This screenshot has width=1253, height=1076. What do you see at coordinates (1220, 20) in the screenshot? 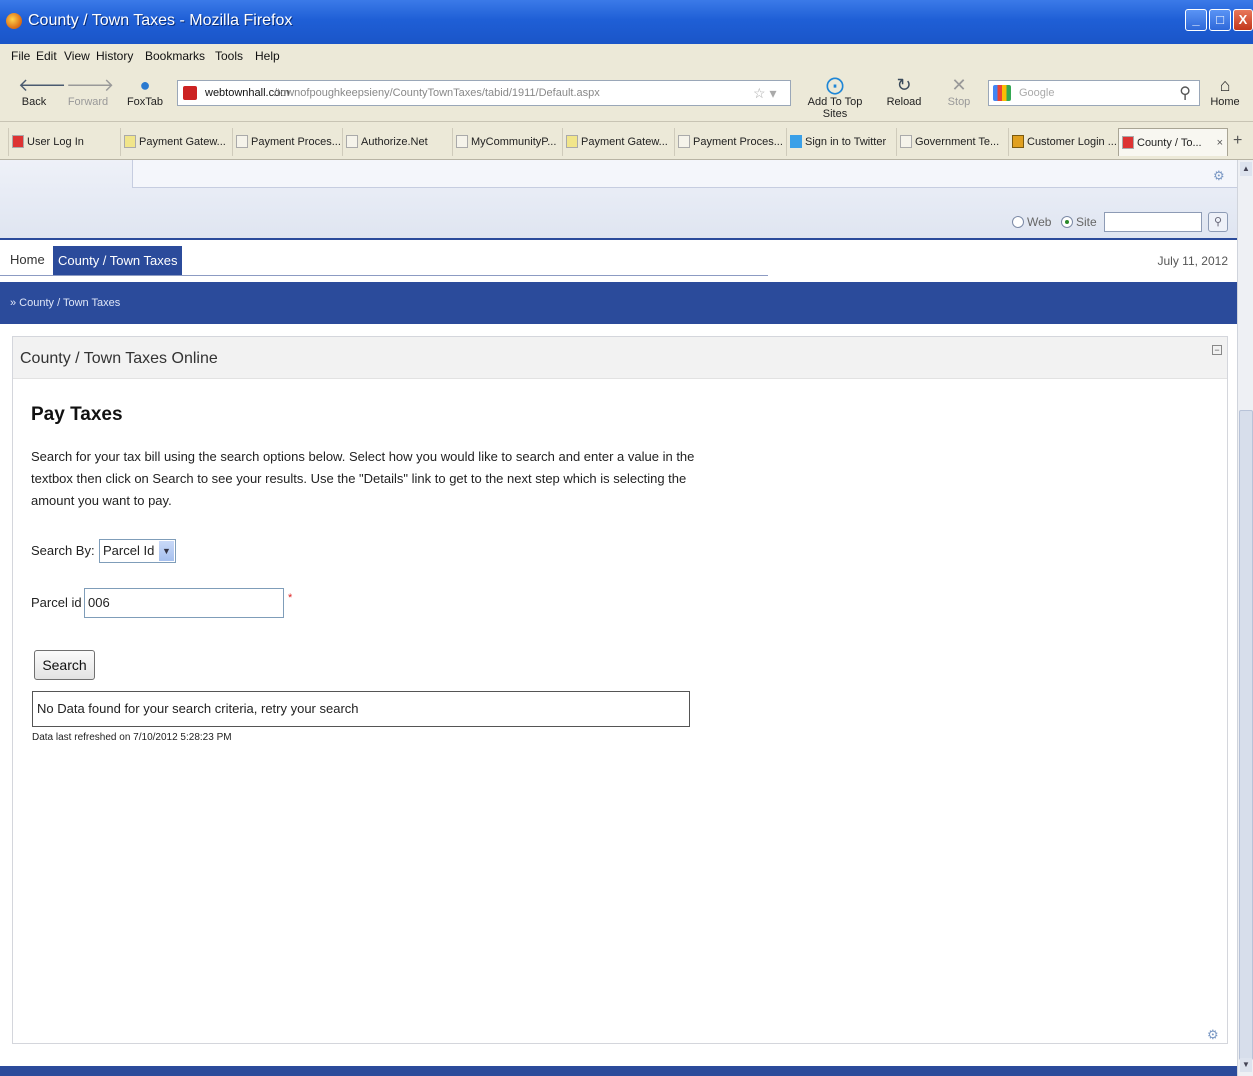
I see `maximize-button: □` at bounding box center [1220, 20].